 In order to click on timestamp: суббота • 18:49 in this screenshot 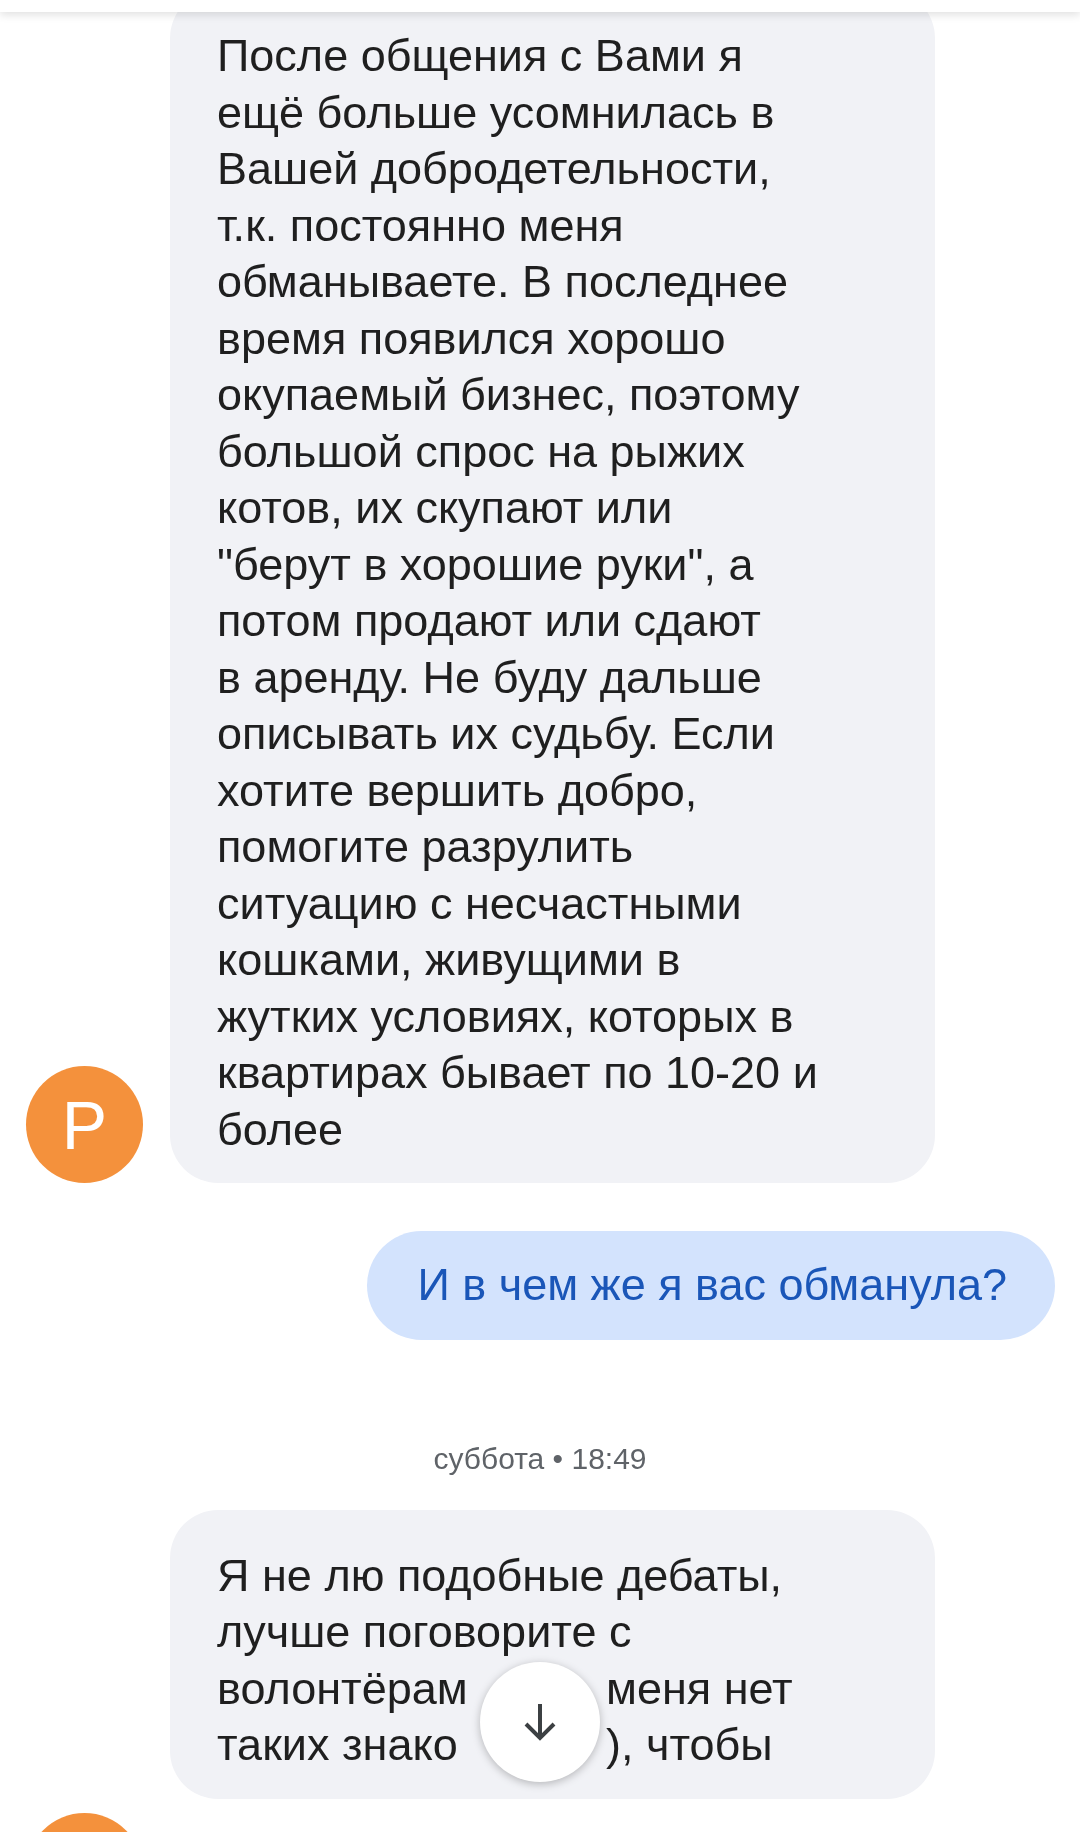, I will do `click(540, 1458)`.